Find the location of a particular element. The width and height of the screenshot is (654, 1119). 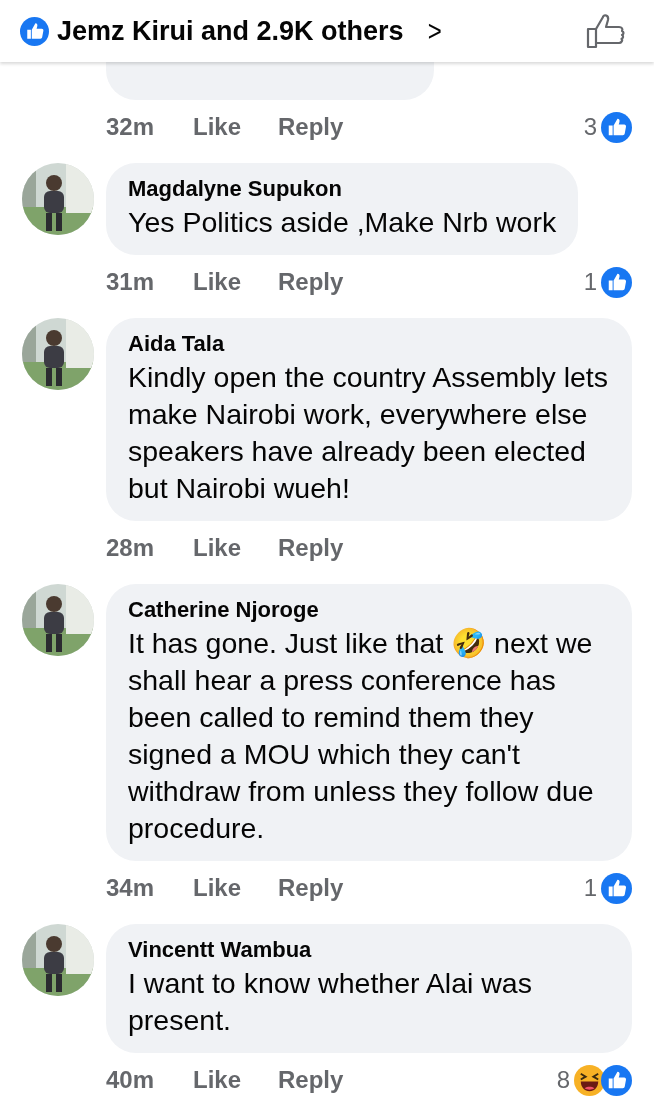

comment-text: I want to know whether Alai was present. is located at coordinates (330, 1002).